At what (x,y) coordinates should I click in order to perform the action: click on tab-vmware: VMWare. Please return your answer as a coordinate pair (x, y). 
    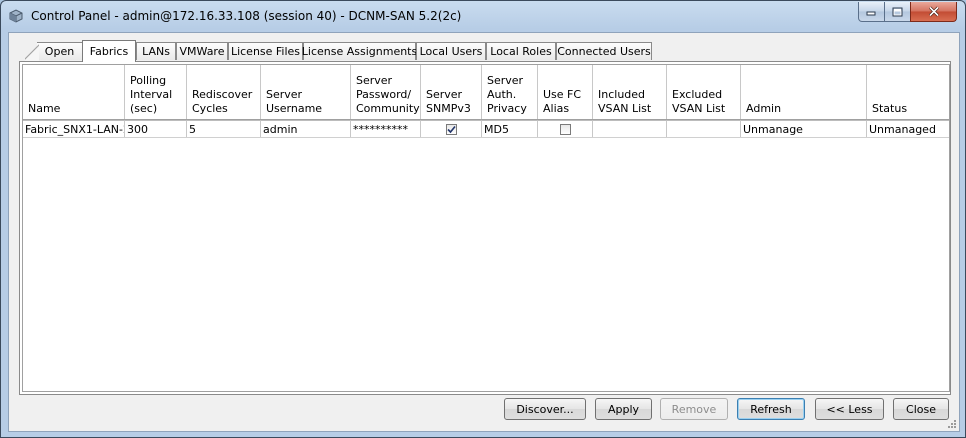
    Looking at the image, I should click on (202, 51).